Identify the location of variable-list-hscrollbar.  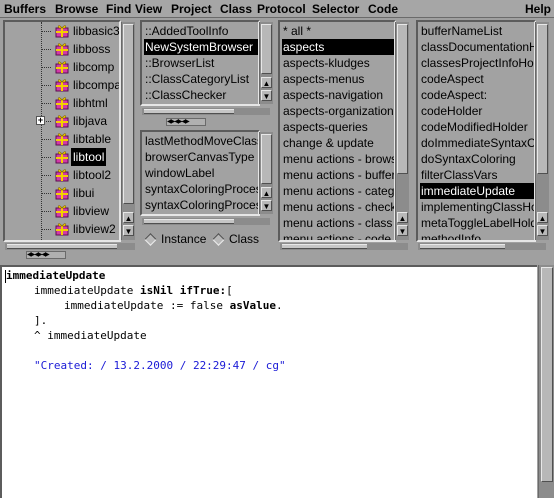
(206, 221).